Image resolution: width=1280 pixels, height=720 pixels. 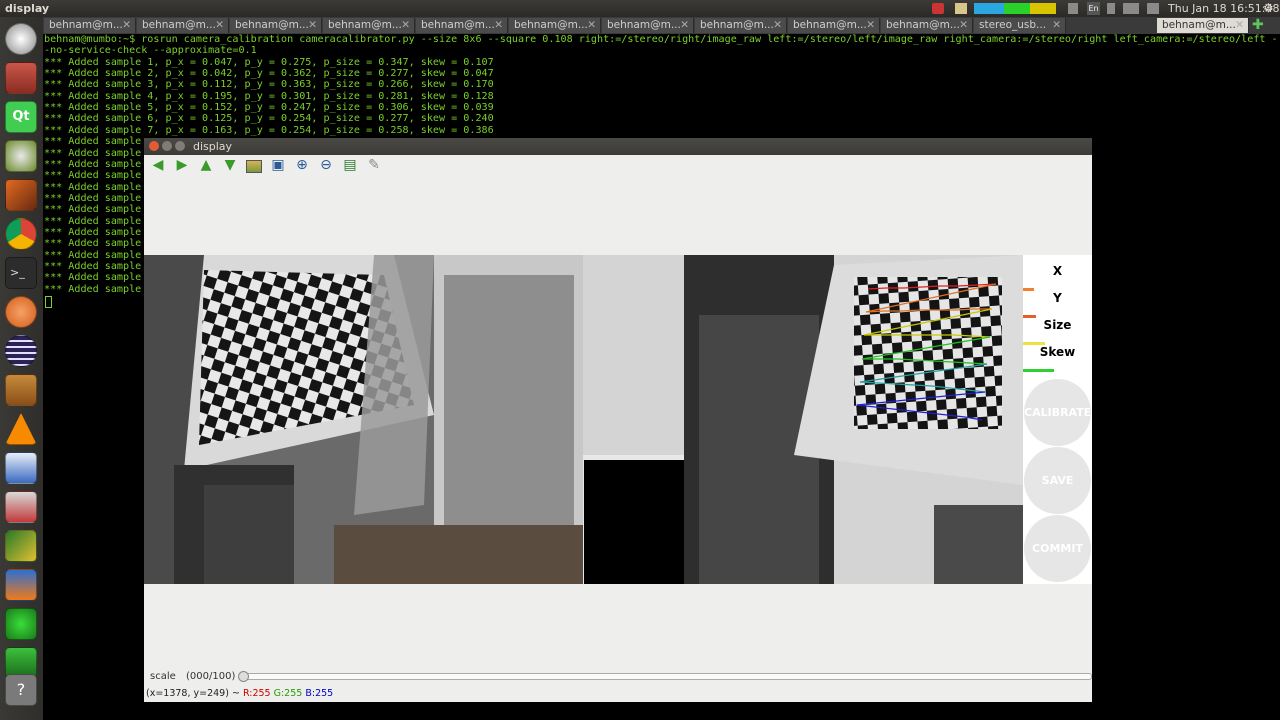 What do you see at coordinates (183, 25) in the screenshot?
I see `tab-terminal-2: behnam@m... ✕` at bounding box center [183, 25].